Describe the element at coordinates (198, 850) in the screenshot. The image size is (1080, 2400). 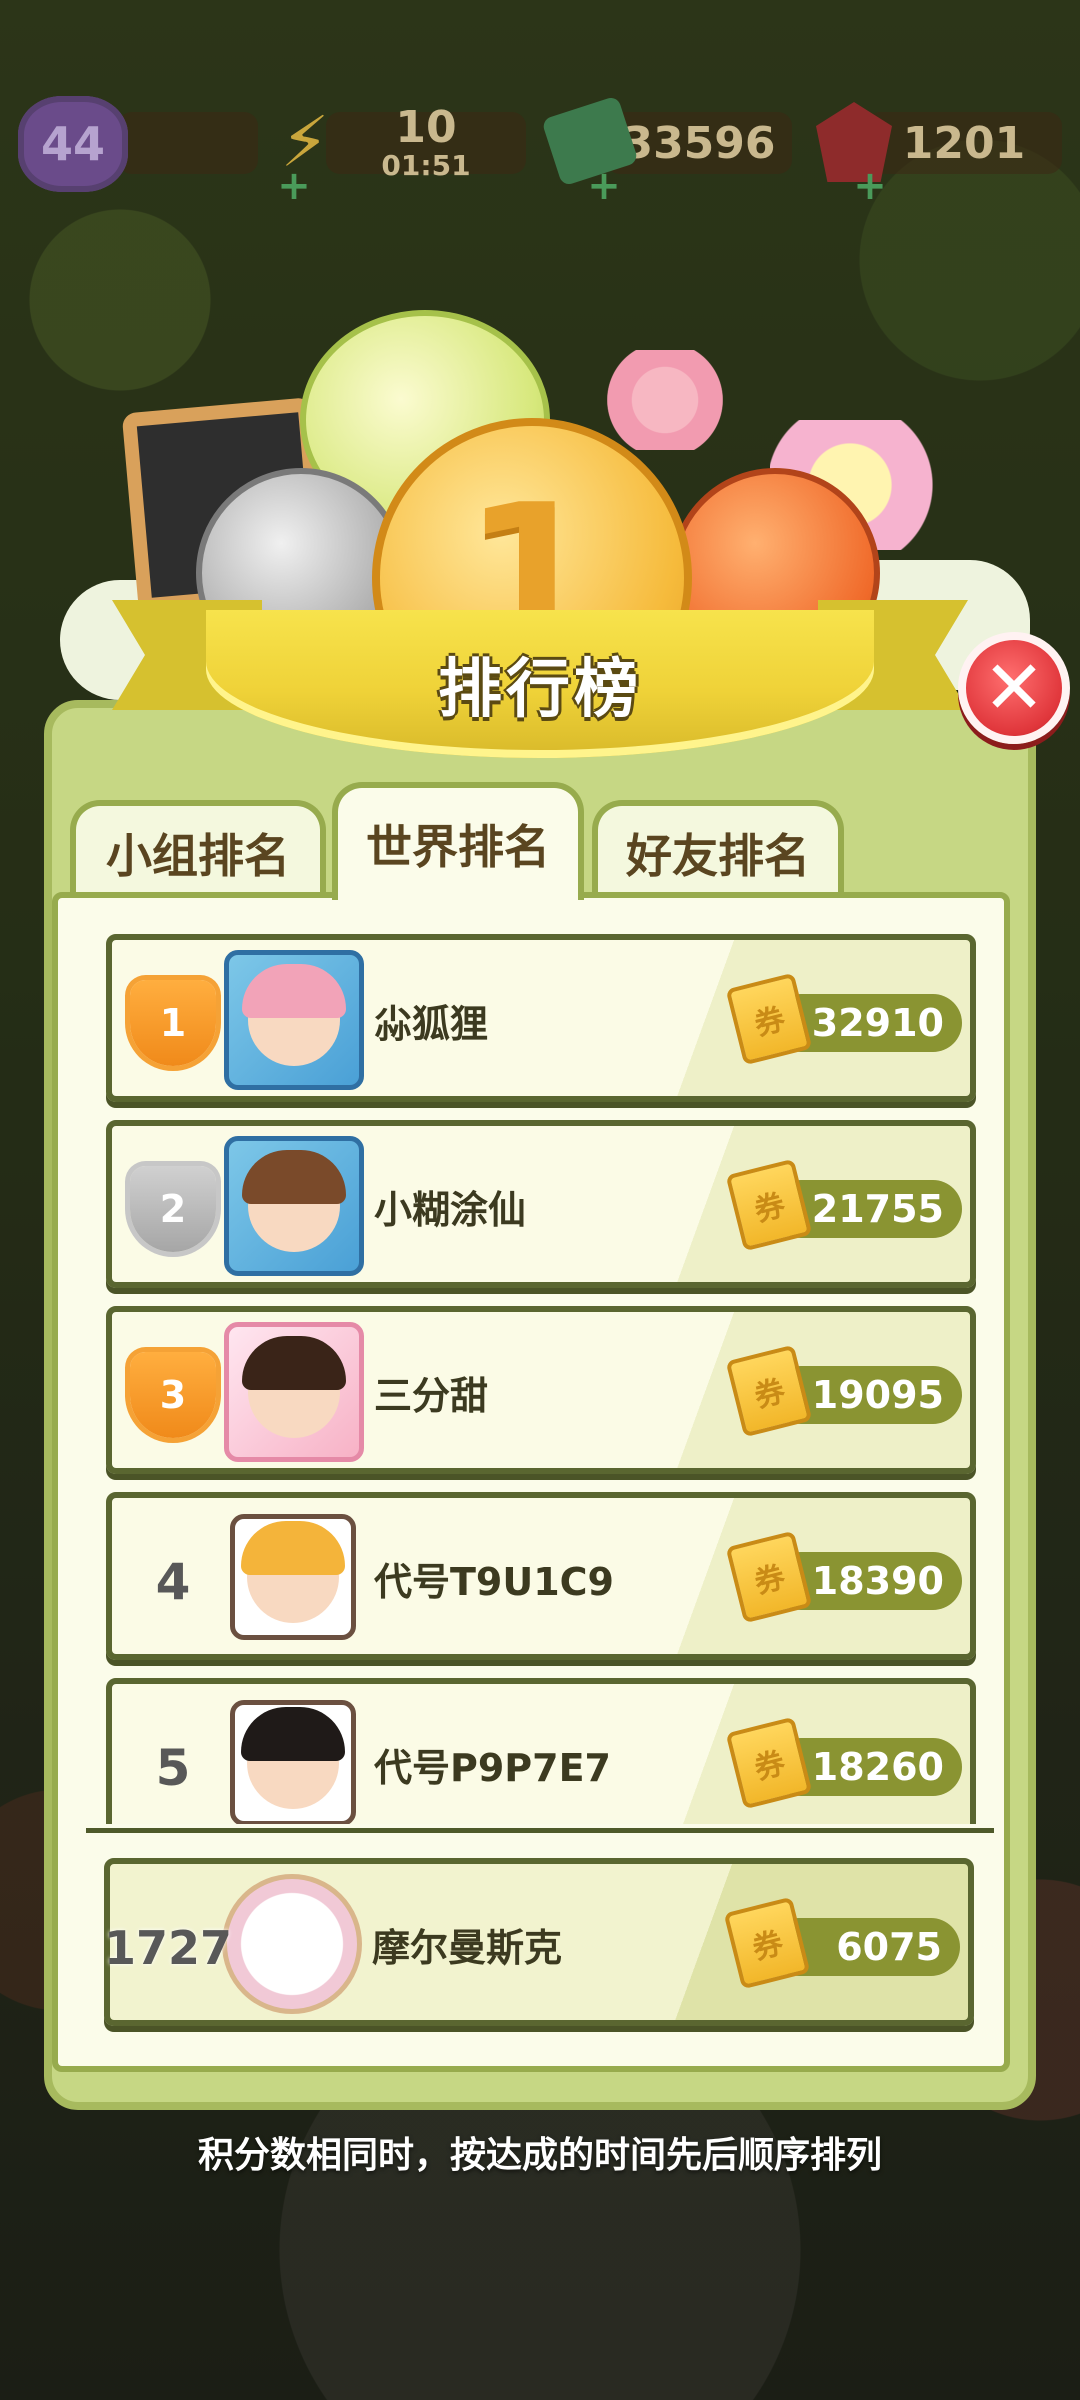
I see `tab-group-ranking: 小组排名` at that location.